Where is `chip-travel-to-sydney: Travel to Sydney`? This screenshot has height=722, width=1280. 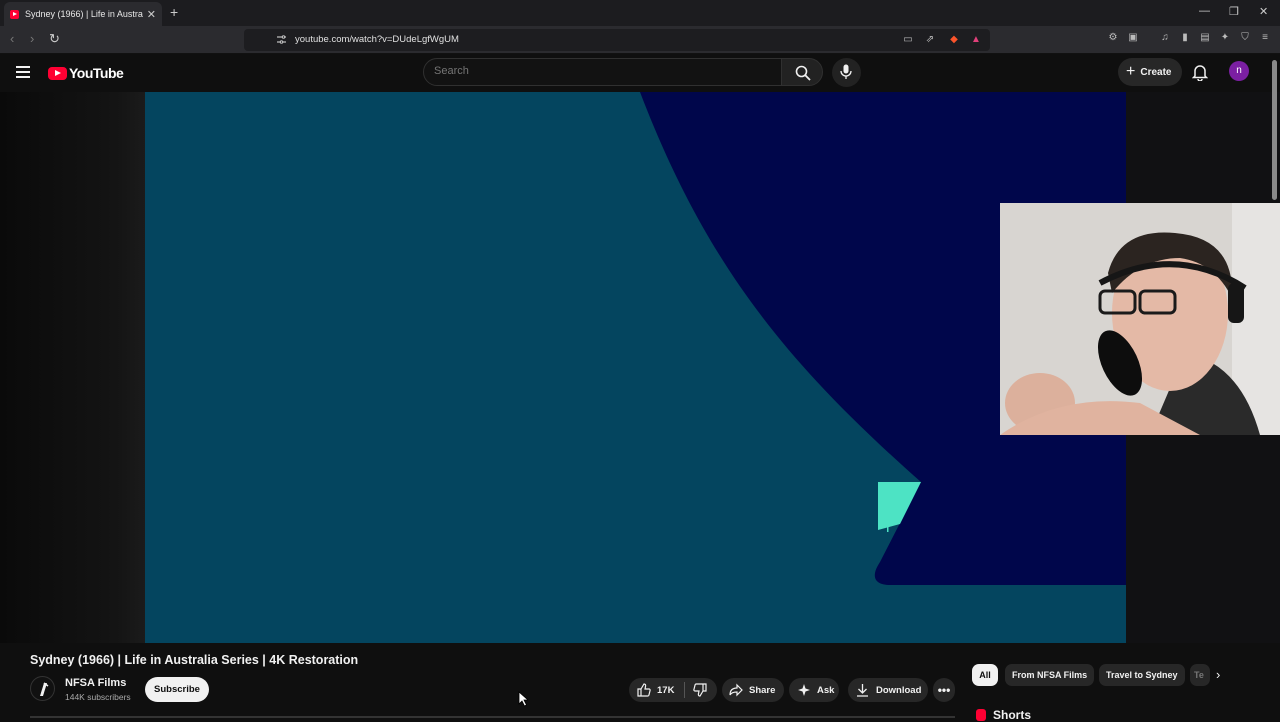
chip-travel-to-sydney: Travel to Sydney is located at coordinates (1142, 675).